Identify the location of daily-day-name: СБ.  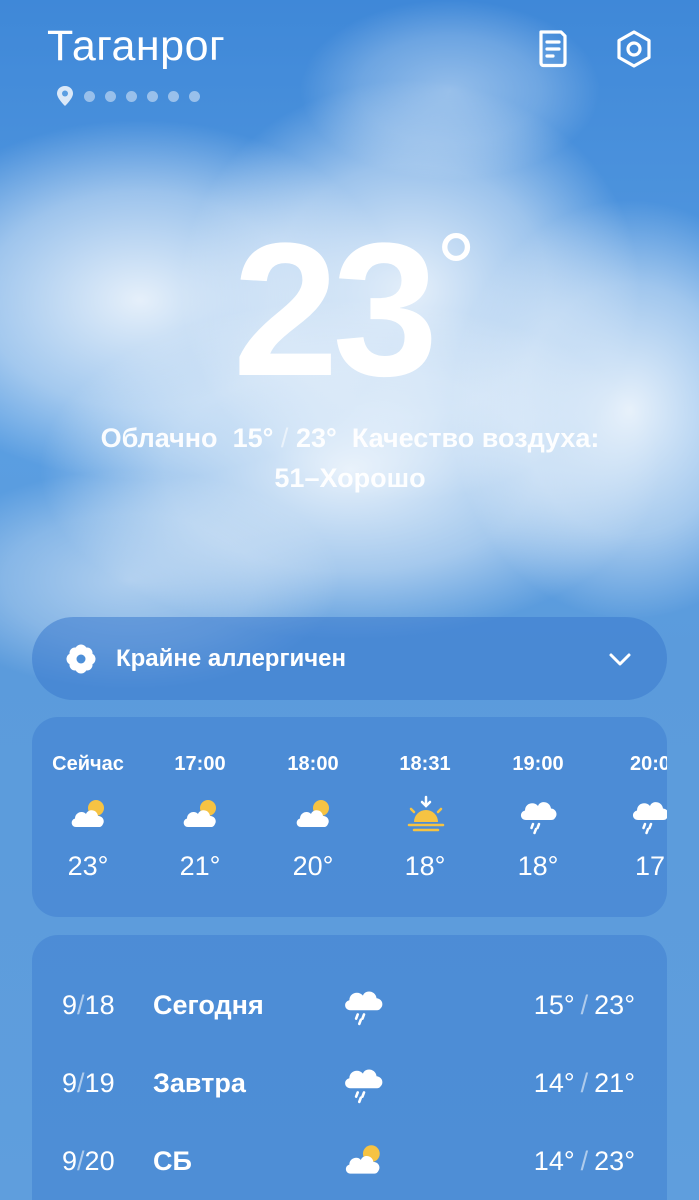
(172, 1161).